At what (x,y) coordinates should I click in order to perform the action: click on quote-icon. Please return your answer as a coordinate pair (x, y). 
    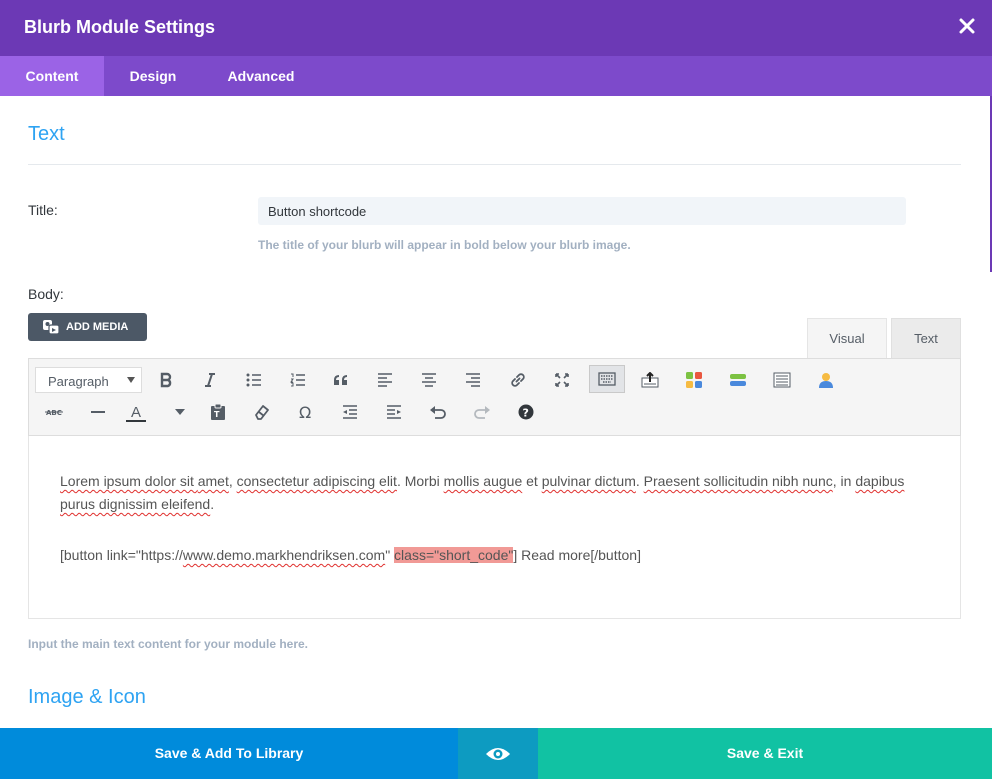
    Looking at the image, I should click on (340, 380).